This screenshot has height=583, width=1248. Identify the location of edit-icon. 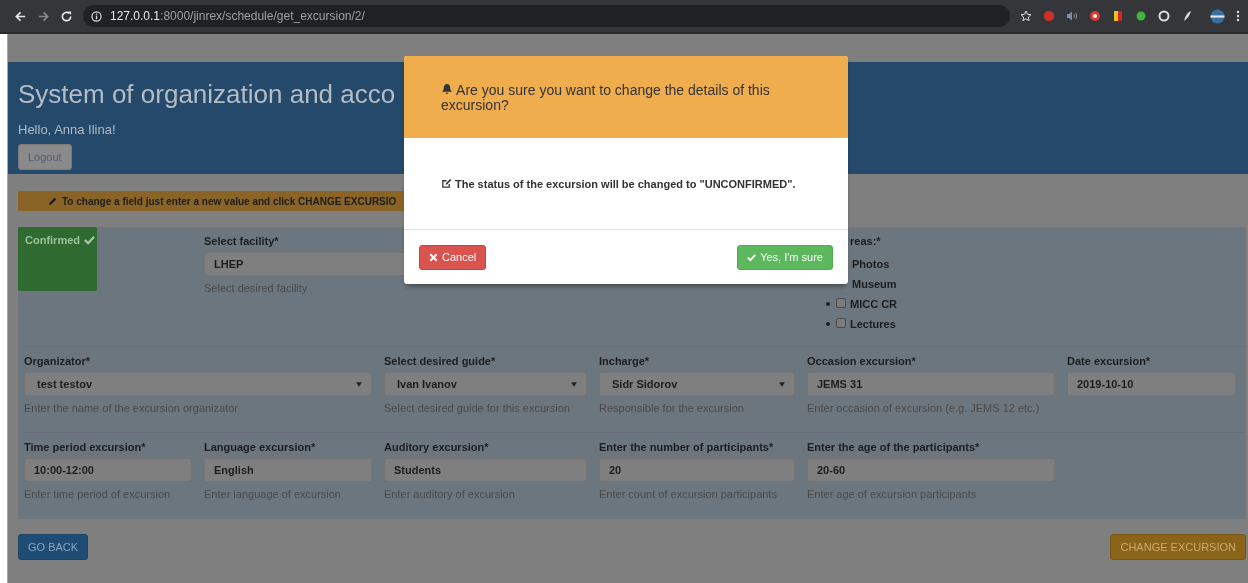
(446, 183).